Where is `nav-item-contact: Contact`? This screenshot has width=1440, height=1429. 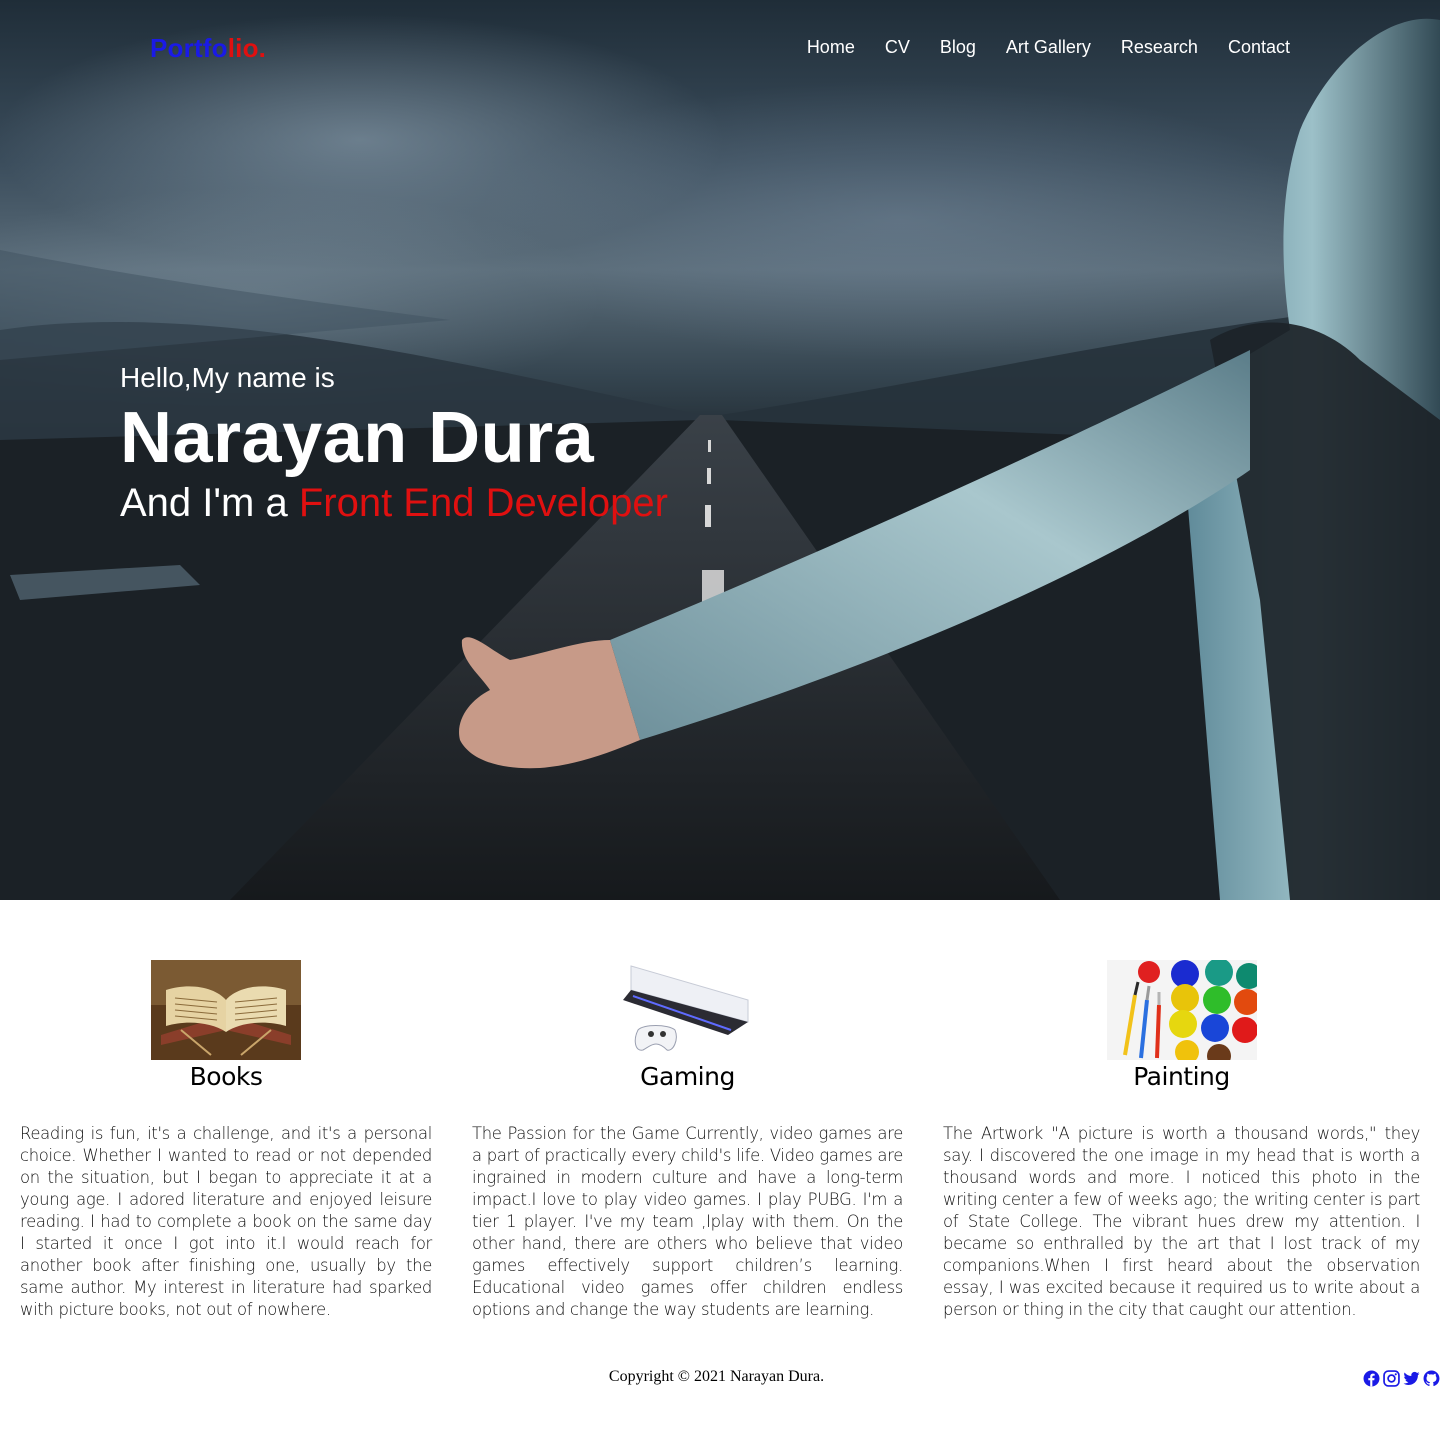 nav-item-contact: Contact is located at coordinates (1259, 47).